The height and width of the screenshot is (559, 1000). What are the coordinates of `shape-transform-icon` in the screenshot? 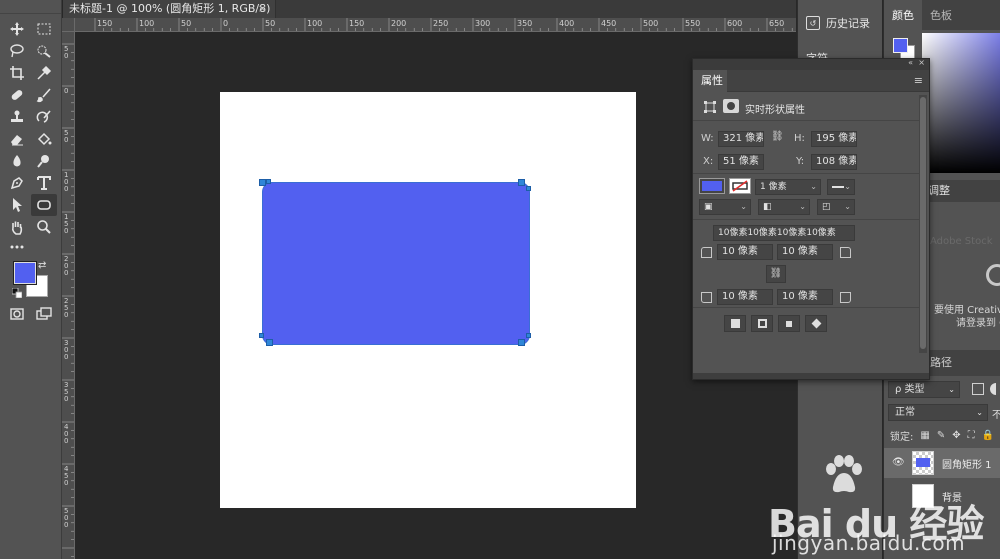 It's located at (710, 107).